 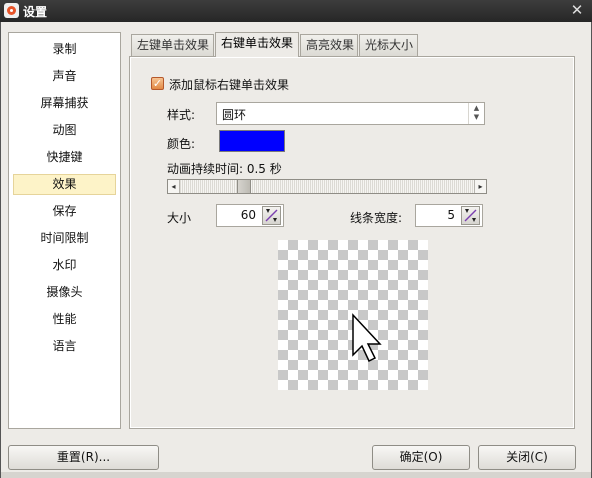 I want to click on select-arrows-icon: ▲ ▼, so click(x=476, y=113).